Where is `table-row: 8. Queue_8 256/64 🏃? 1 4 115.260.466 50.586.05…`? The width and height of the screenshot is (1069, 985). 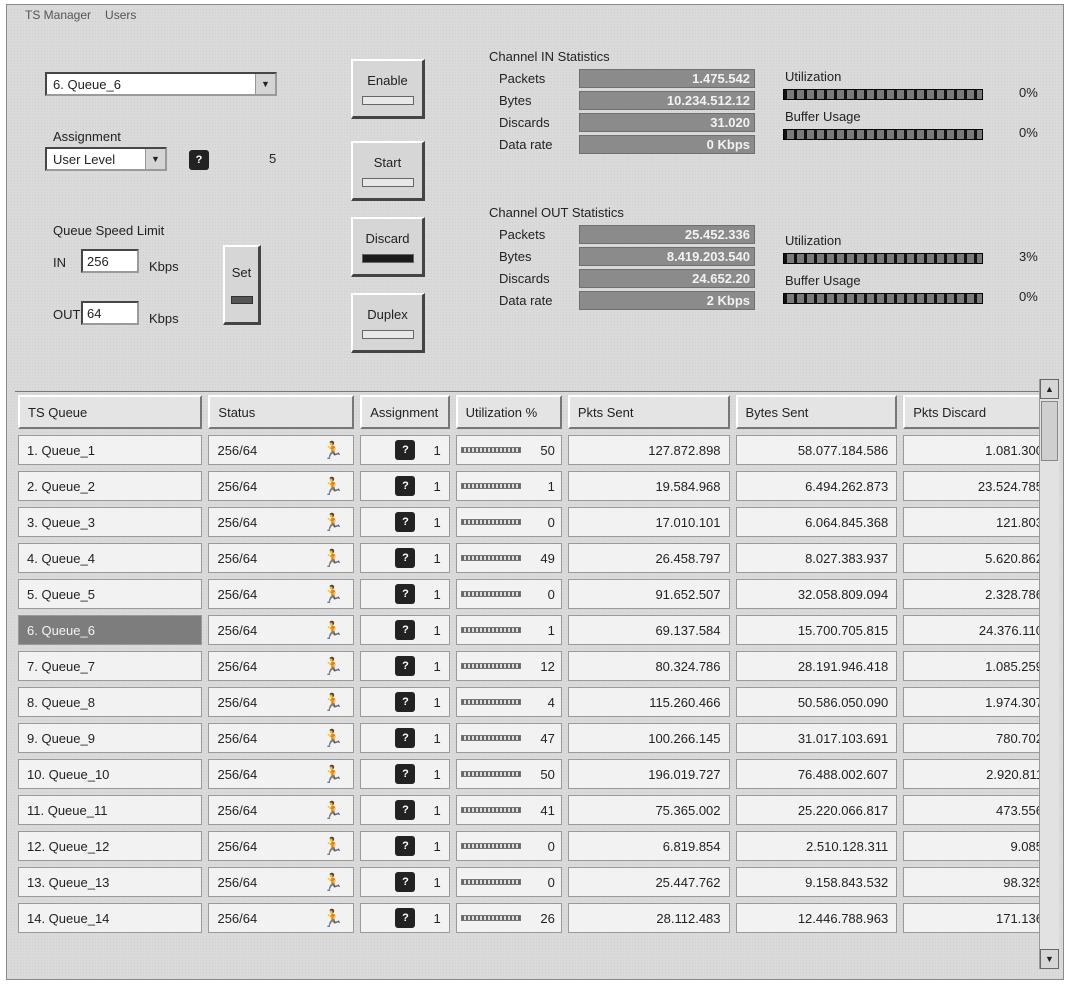 table-row: 8. Queue_8 256/64 🏃? 1 4 115.260.466 50.586.05… is located at coordinates (535, 702).